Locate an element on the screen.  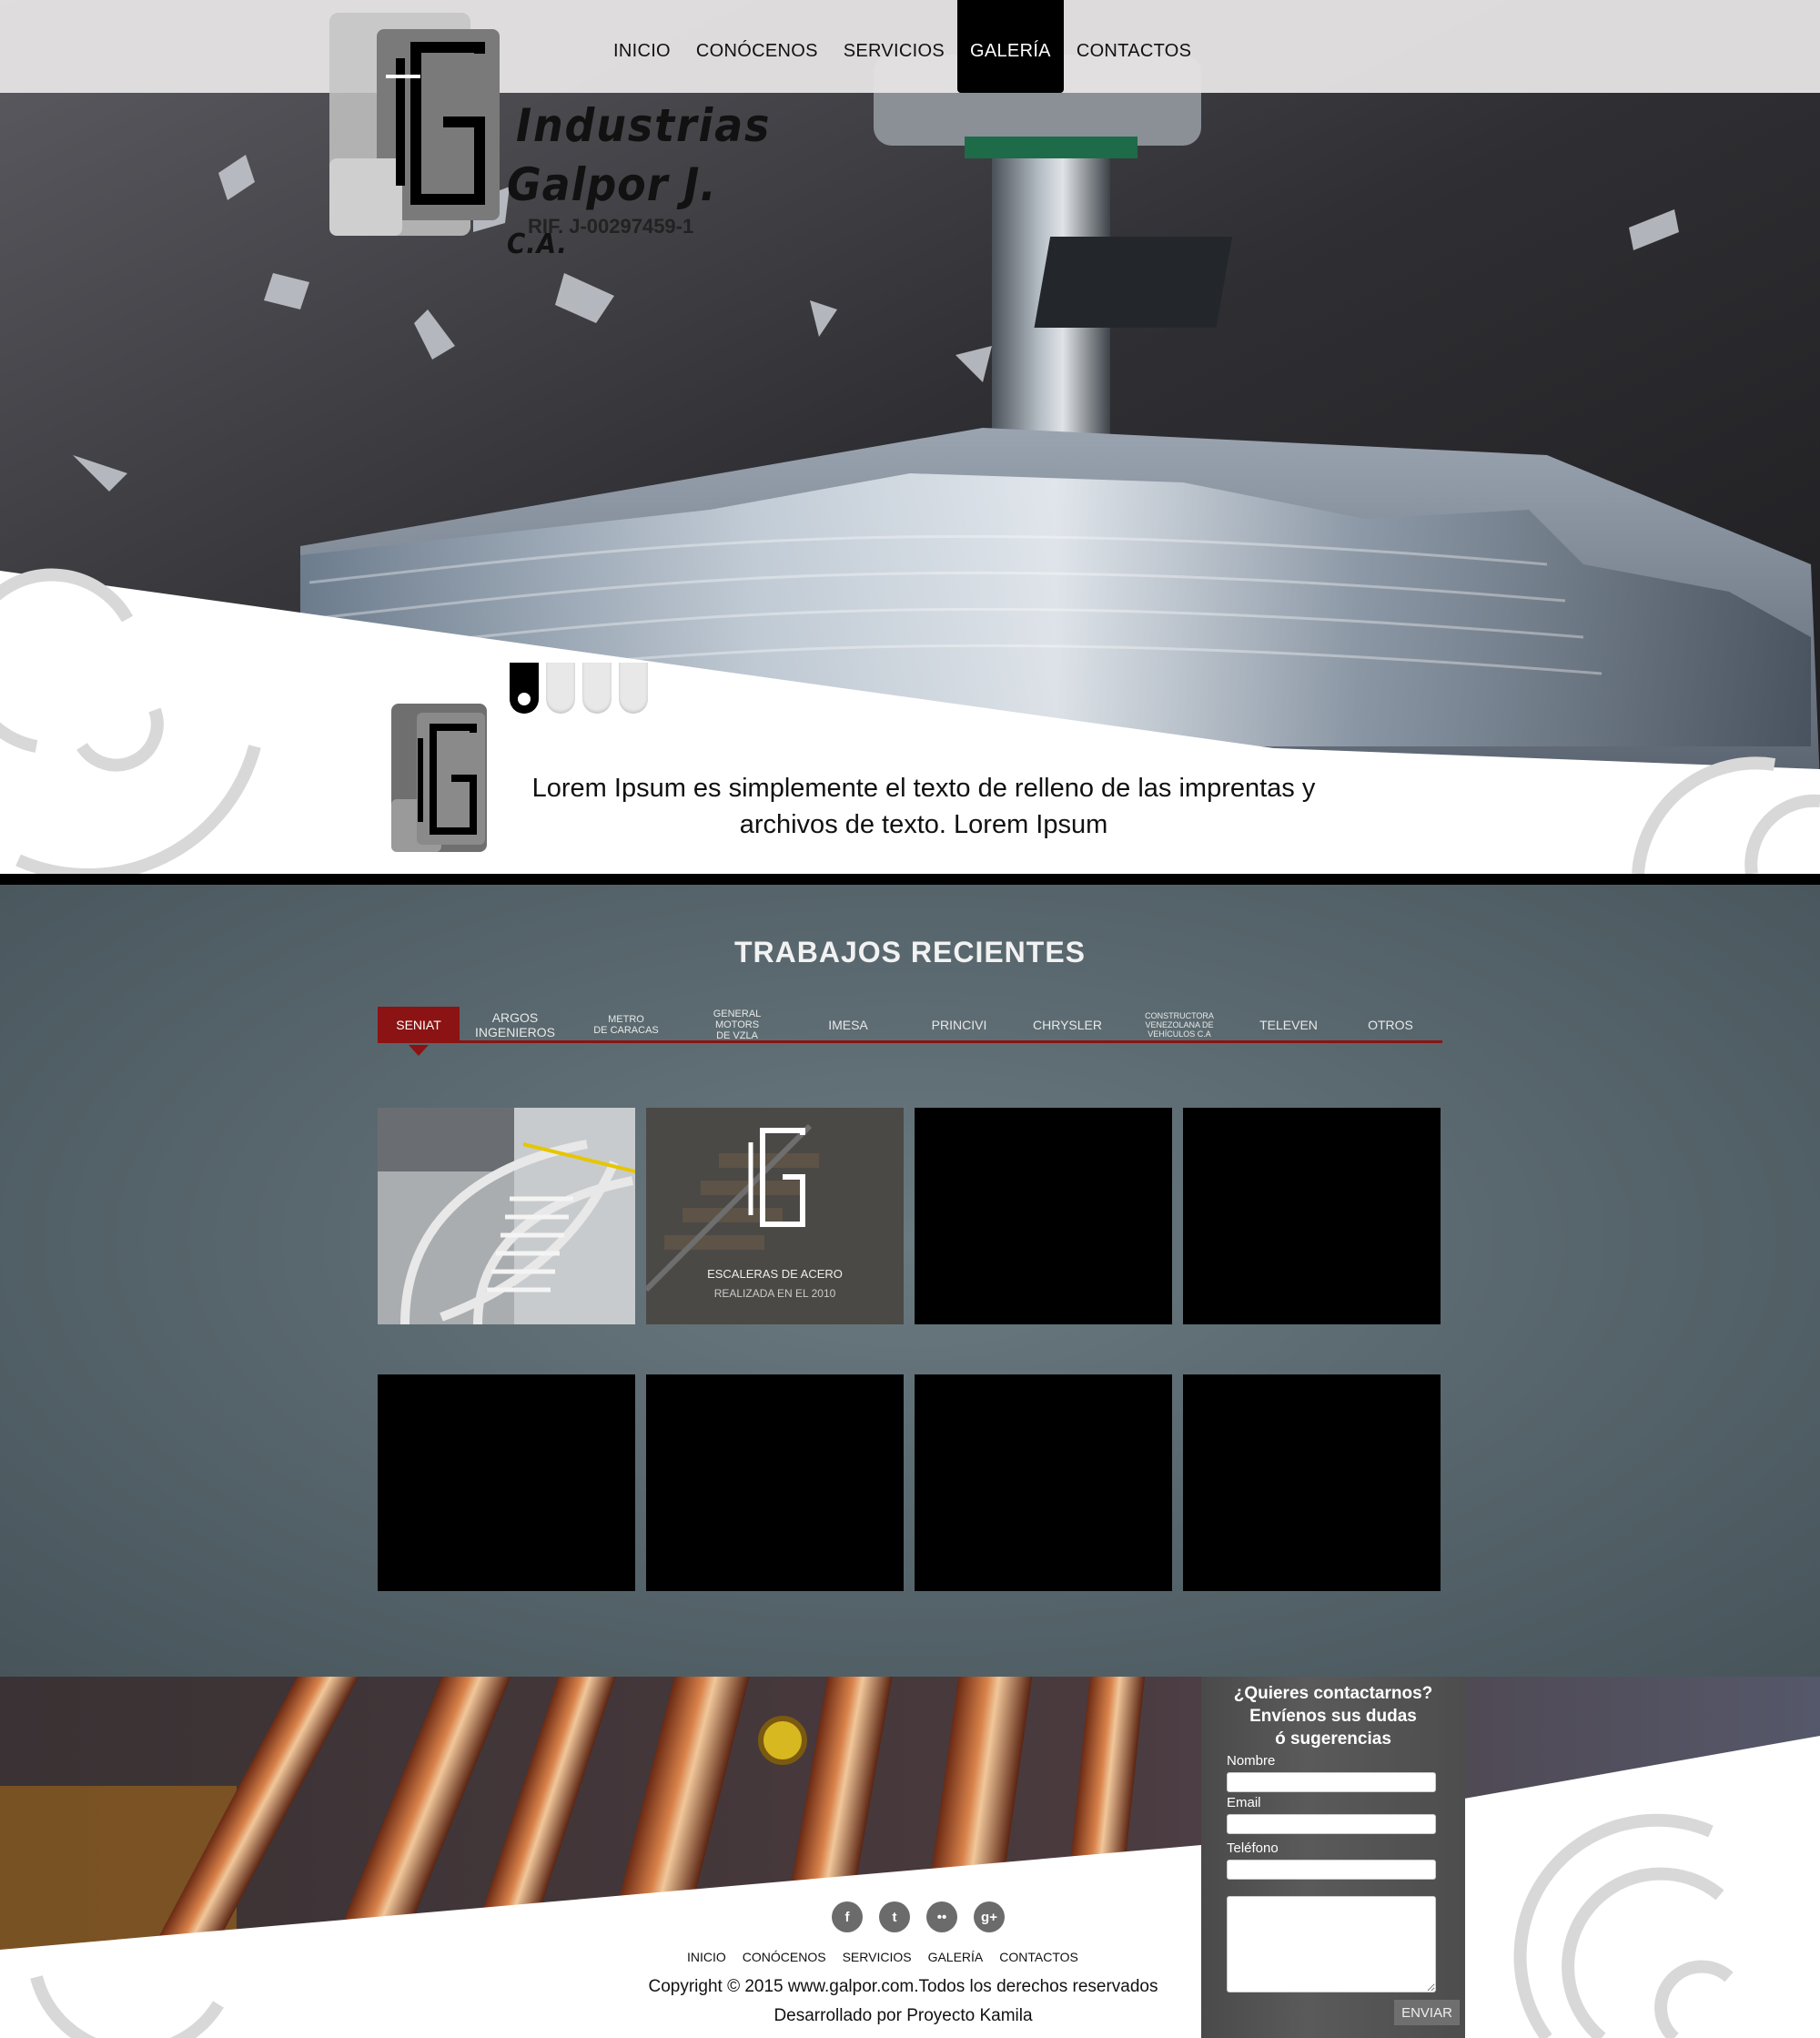
tab-imesa: IMESA is located at coordinates (849, 1025).